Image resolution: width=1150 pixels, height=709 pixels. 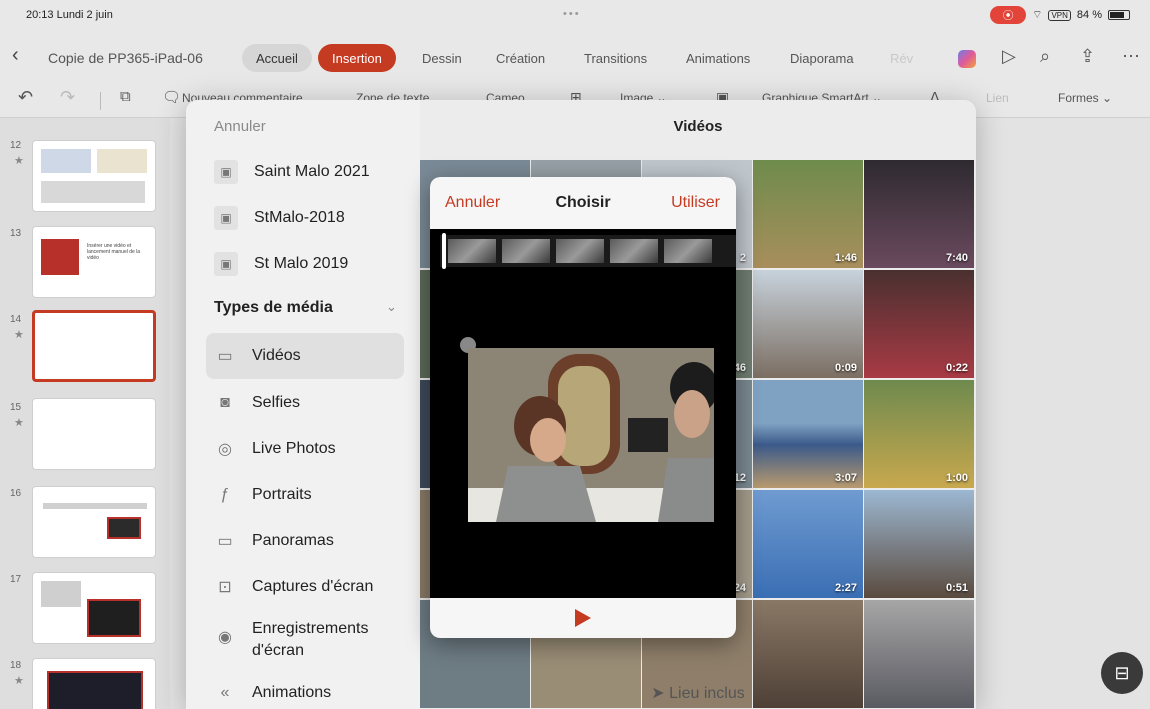 What do you see at coordinates (273, 308) in the screenshot?
I see `media-types-header: Types de média` at bounding box center [273, 308].